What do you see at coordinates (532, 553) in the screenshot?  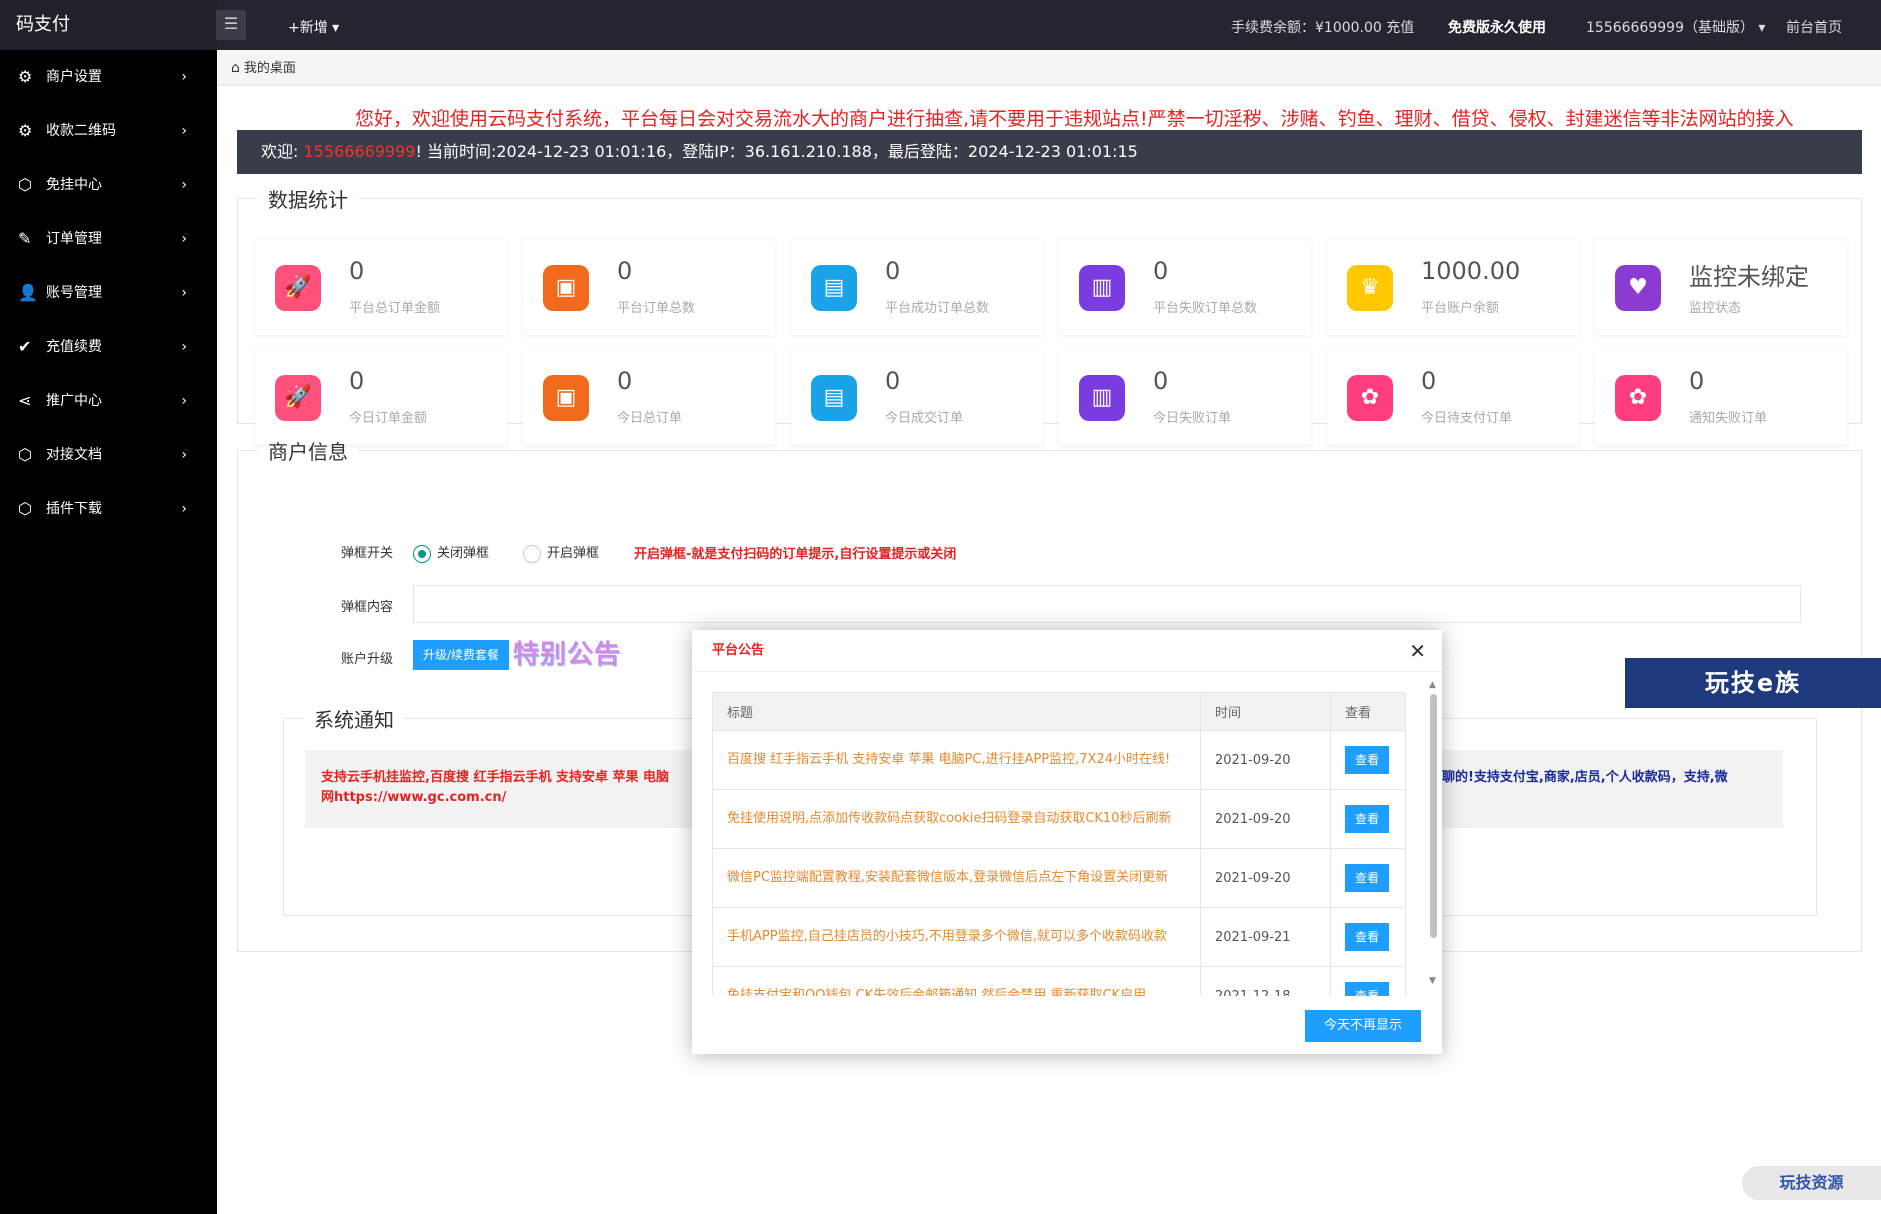 I see `radio-dot-unchecked` at bounding box center [532, 553].